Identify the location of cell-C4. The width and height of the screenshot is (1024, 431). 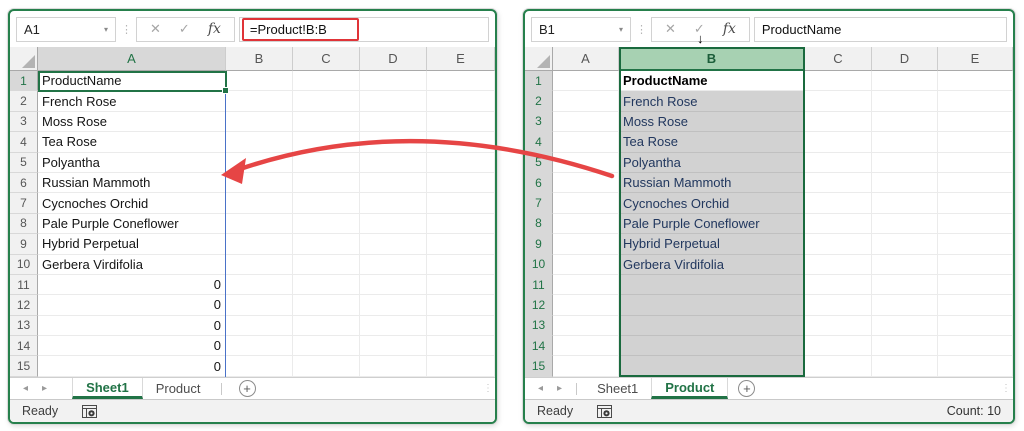
(326, 142).